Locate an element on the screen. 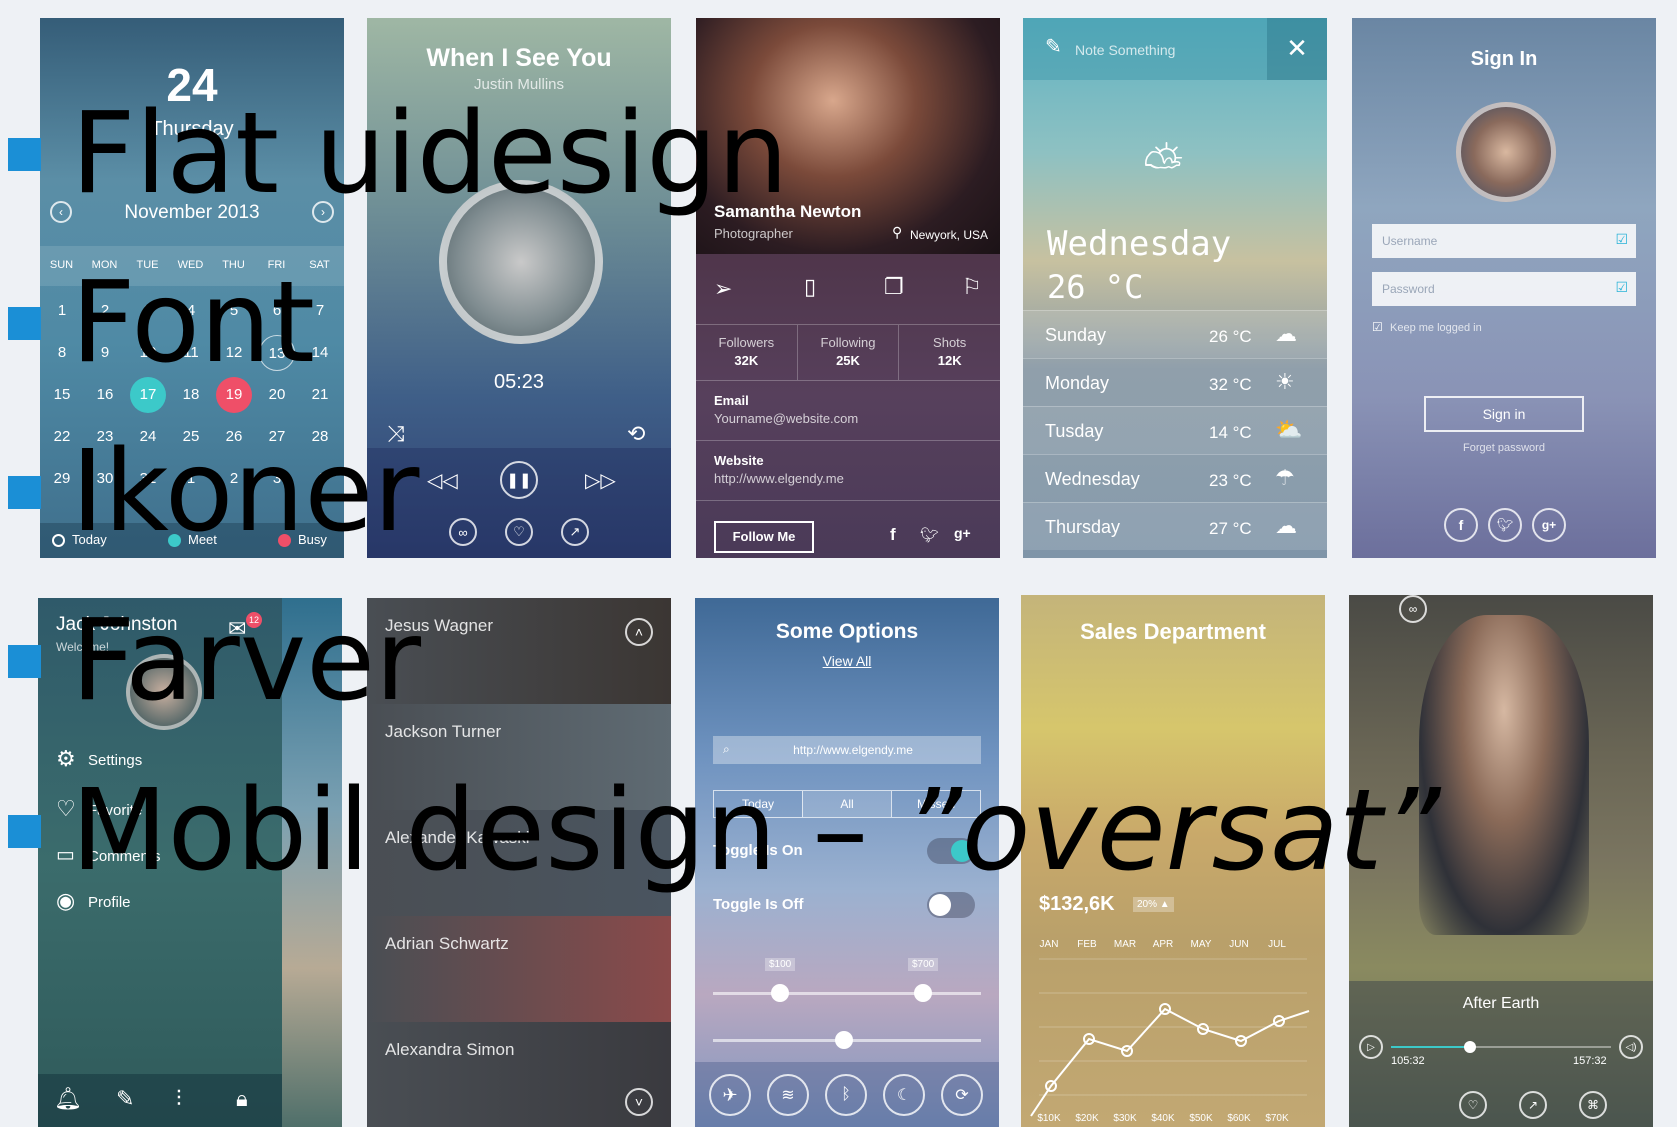  expand-down-icon: ˅ is located at coordinates (639, 1102).